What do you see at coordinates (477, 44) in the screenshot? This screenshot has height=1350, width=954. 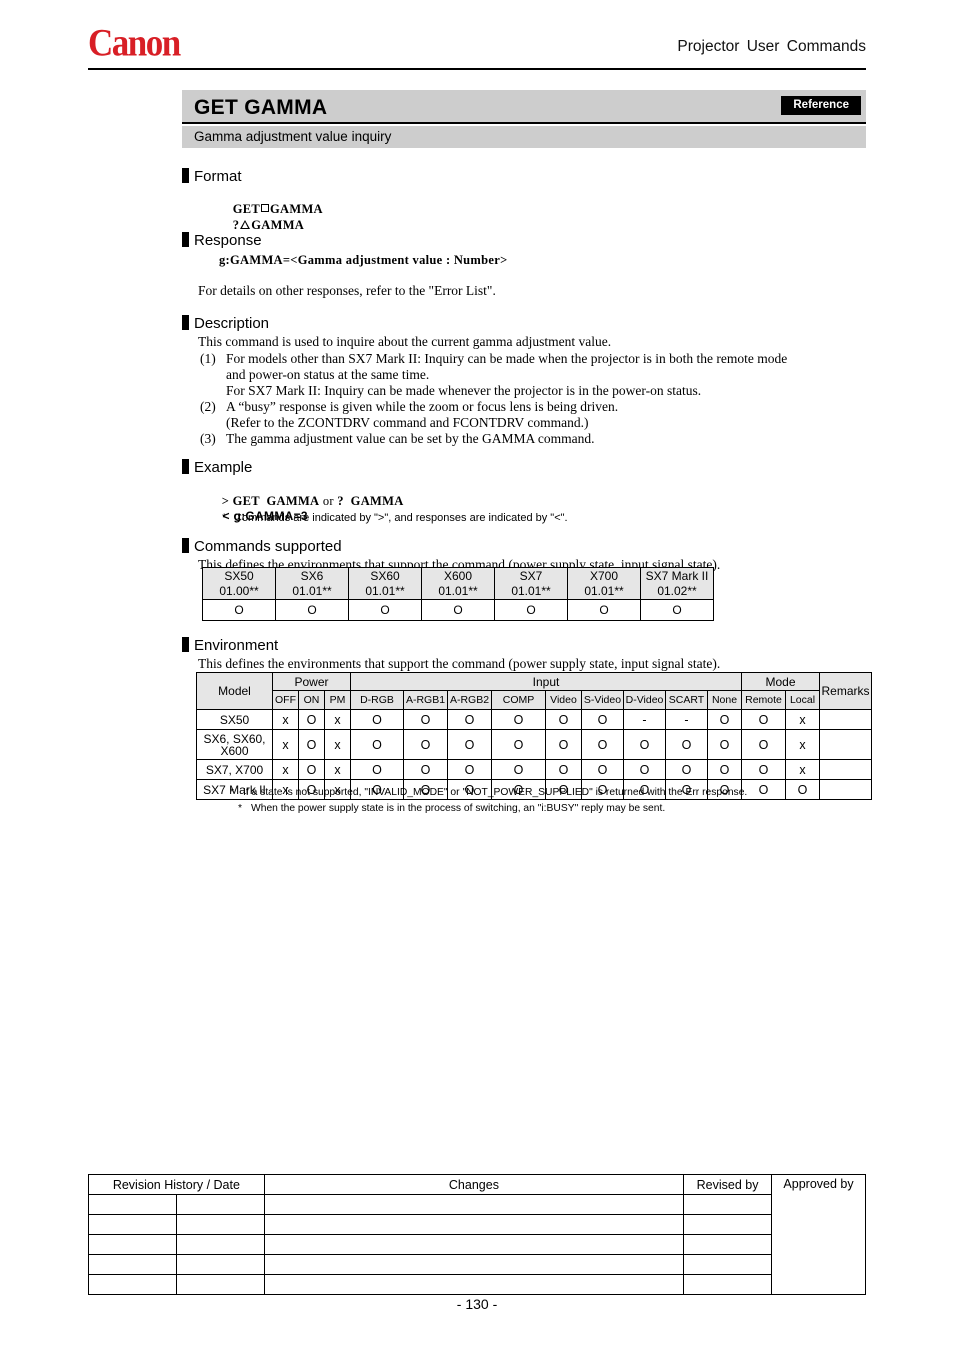 I see `page-header: Canon Projector User Commands` at bounding box center [477, 44].